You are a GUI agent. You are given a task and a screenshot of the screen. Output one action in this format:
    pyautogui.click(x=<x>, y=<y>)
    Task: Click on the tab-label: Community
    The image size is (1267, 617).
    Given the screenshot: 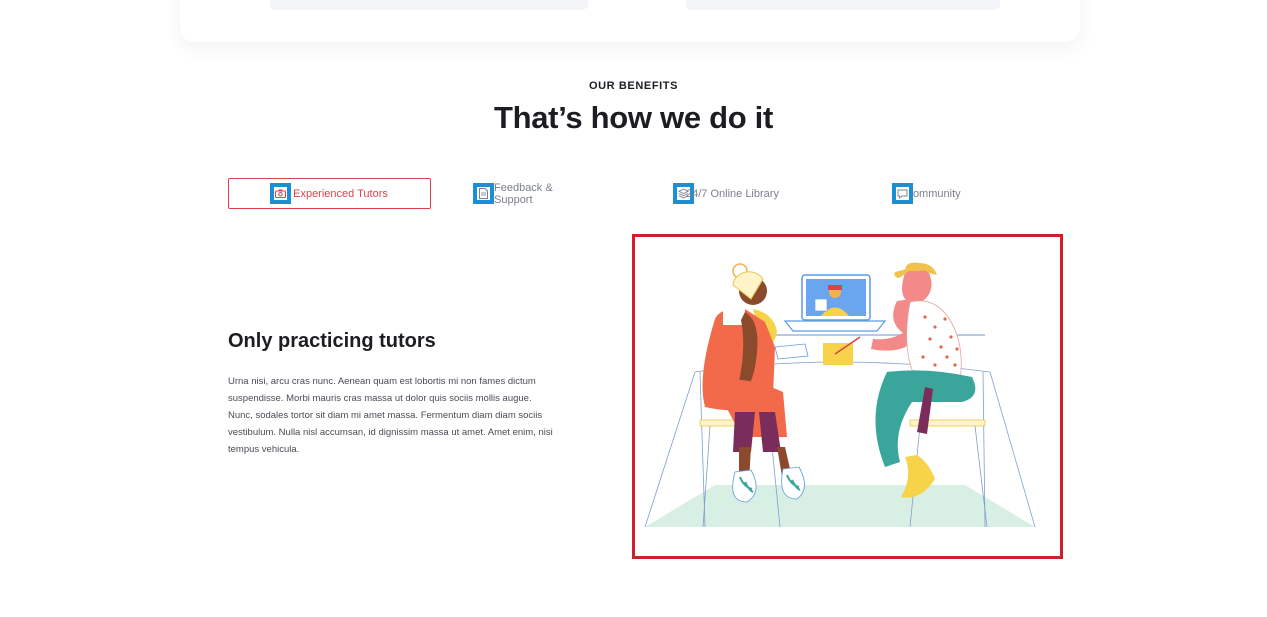 What is the action you would take?
    pyautogui.click(x=933, y=193)
    